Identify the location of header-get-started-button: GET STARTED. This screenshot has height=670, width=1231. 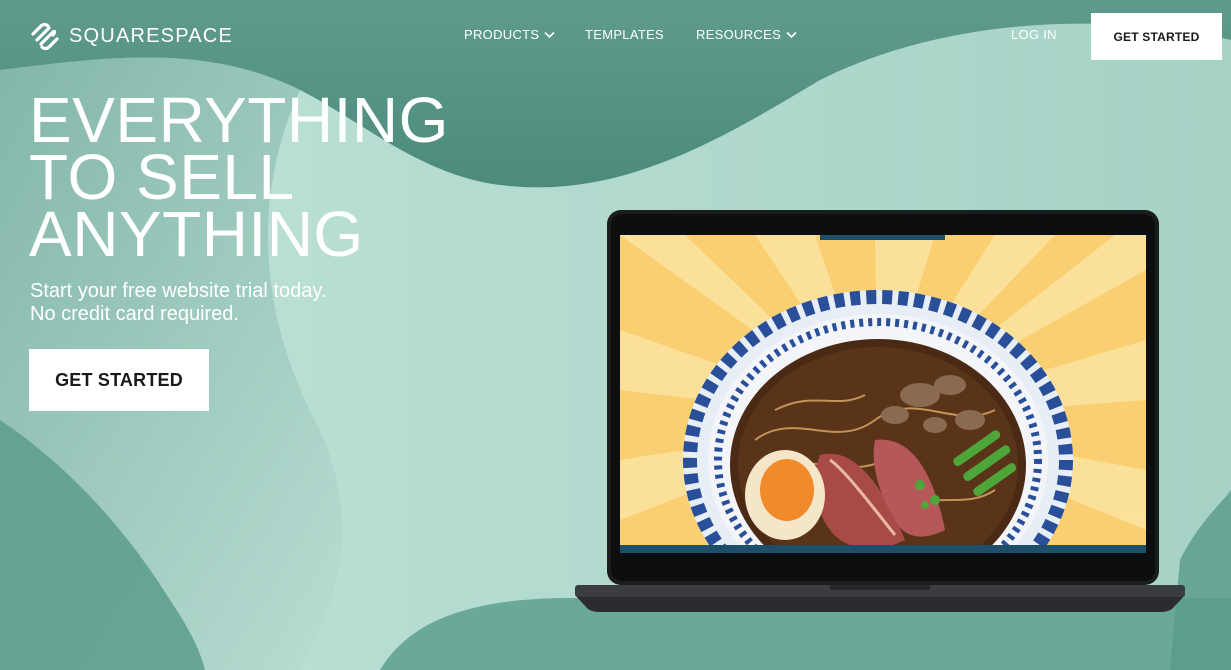
(1156, 36).